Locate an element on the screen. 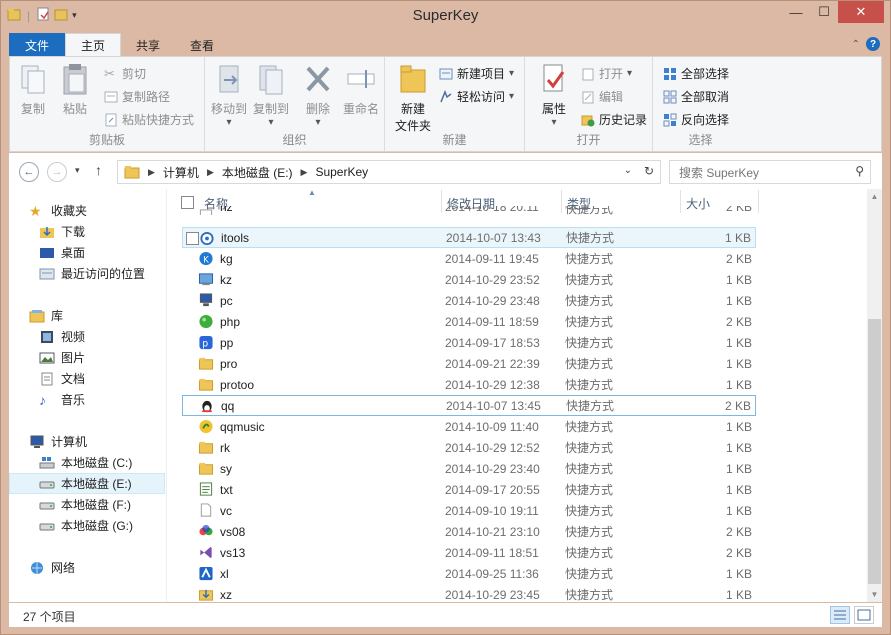  nav-pictures: 图片 is located at coordinates (87, 357).